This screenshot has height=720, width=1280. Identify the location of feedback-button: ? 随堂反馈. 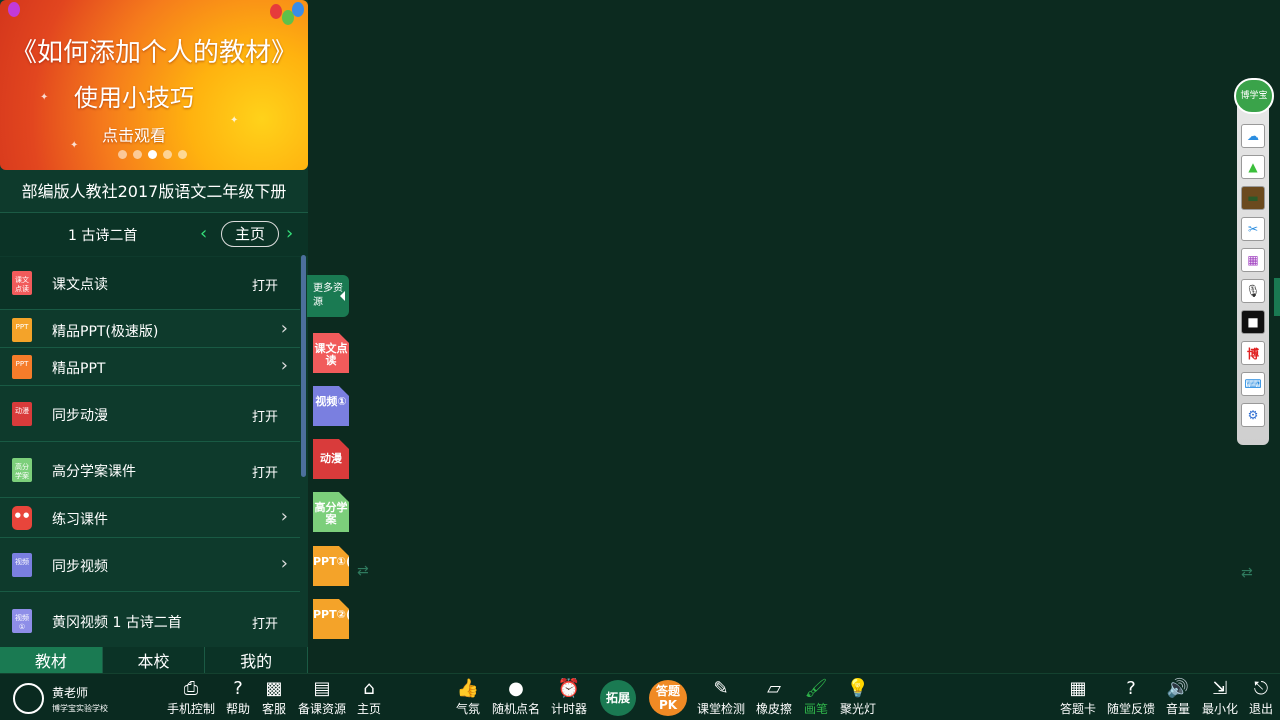
(1131, 697).